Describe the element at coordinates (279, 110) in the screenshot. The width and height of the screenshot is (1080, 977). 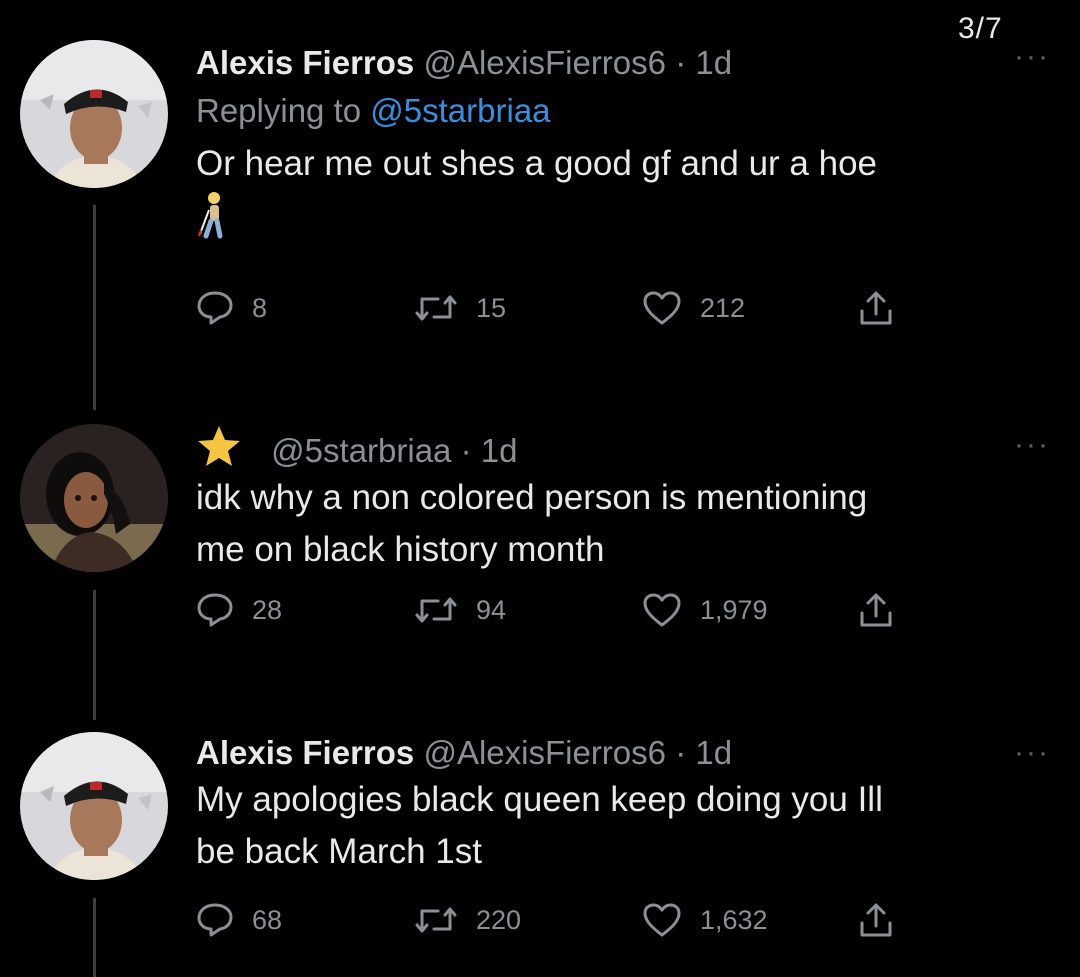
I see `replying-prefix: Replying to` at that location.